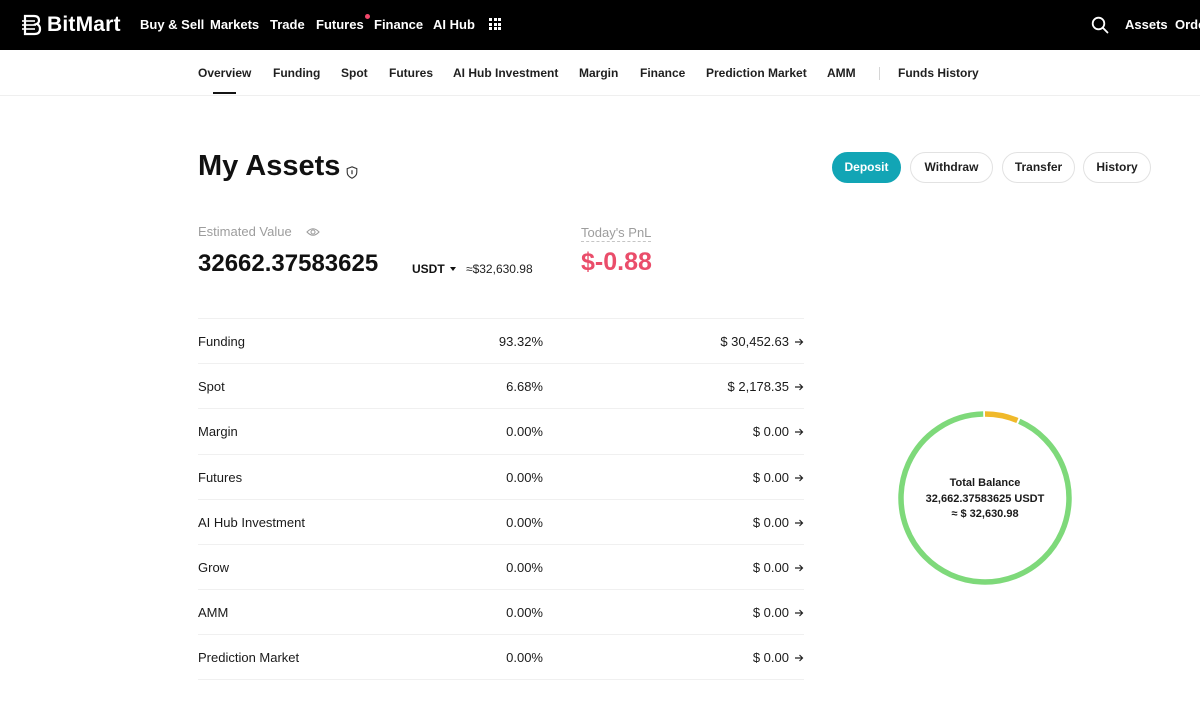 Image resolution: width=1200 pixels, height=706 pixels. I want to click on estimated-value-label: Estimated Value, so click(245, 231).